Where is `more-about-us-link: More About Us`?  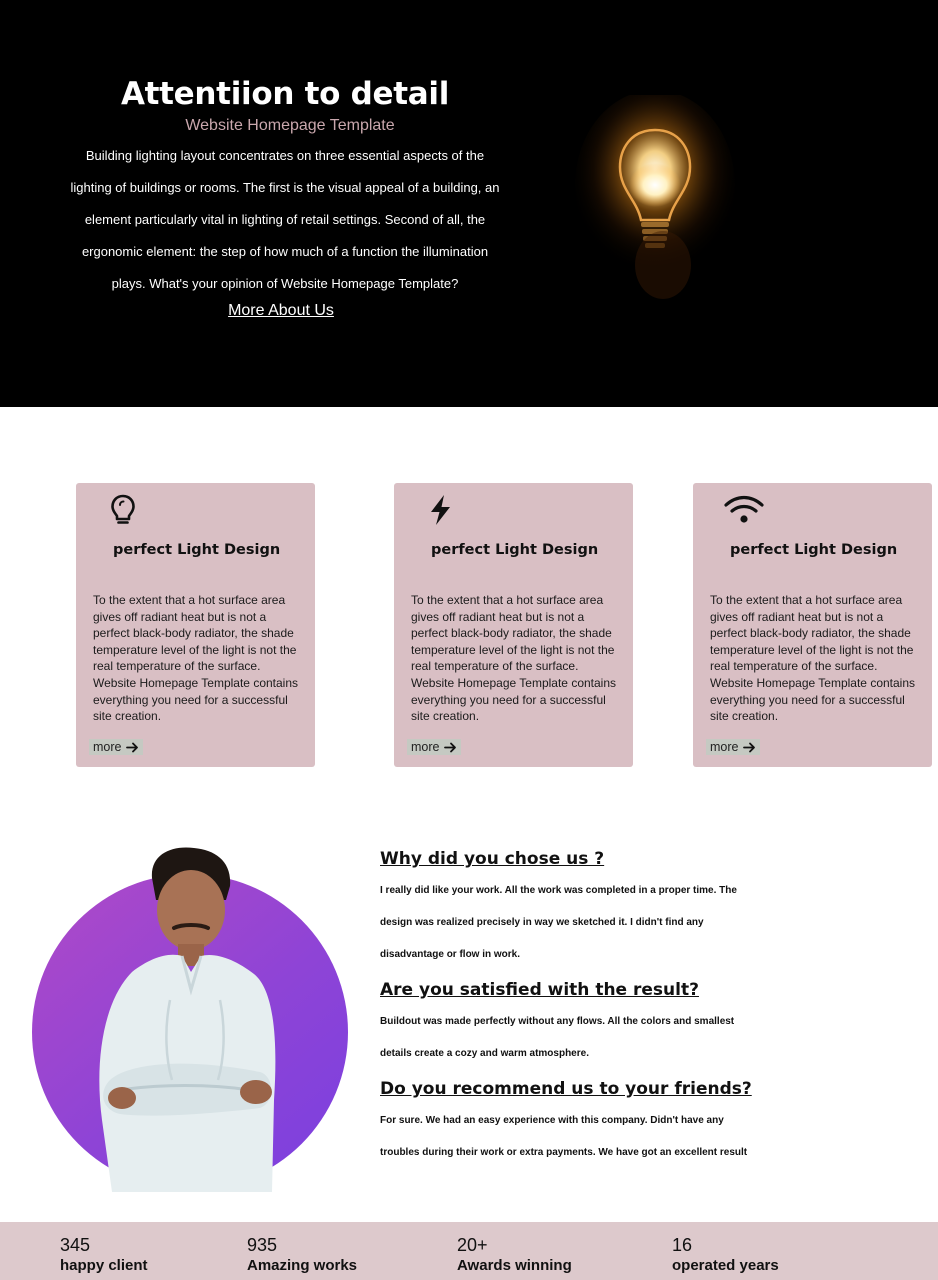 more-about-us-link: More About Us is located at coordinates (281, 311).